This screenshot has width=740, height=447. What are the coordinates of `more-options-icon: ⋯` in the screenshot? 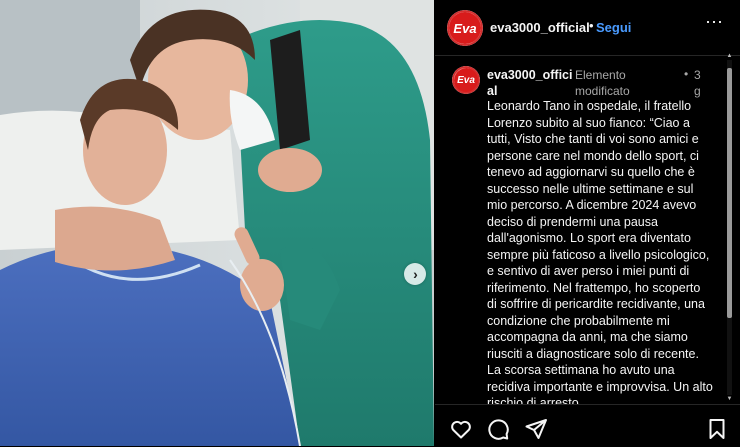 It's located at (714, 22).